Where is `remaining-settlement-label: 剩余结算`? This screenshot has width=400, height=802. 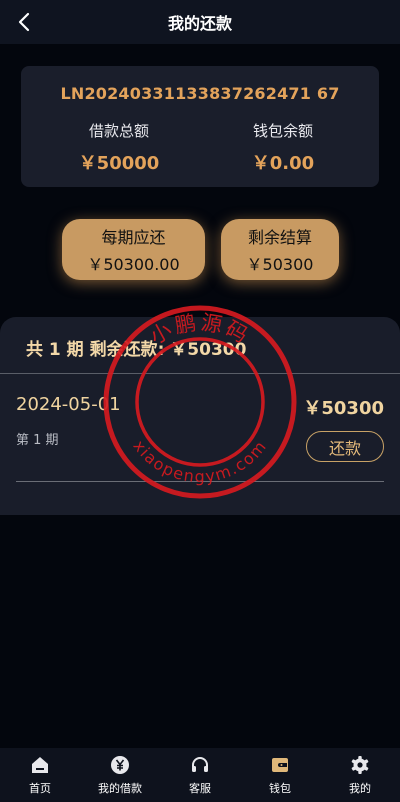 remaining-settlement-label: 剩余结算 is located at coordinates (279, 237).